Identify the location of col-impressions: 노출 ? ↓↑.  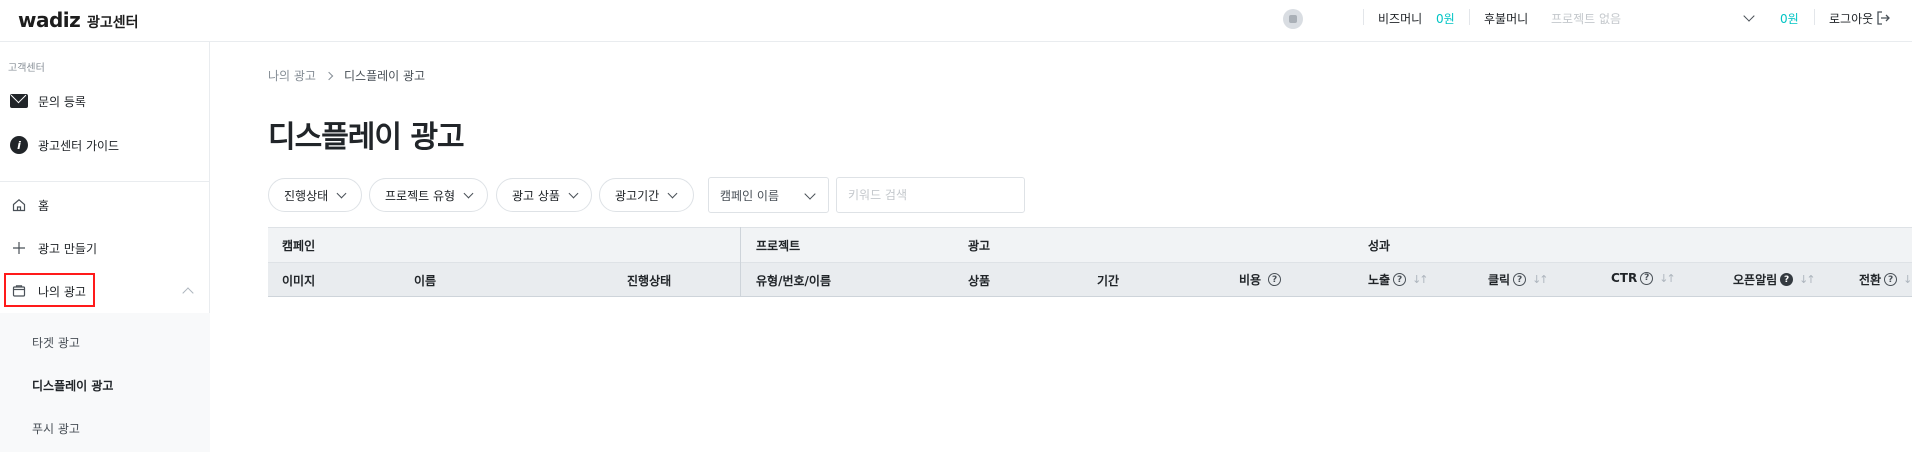
(1398, 279).